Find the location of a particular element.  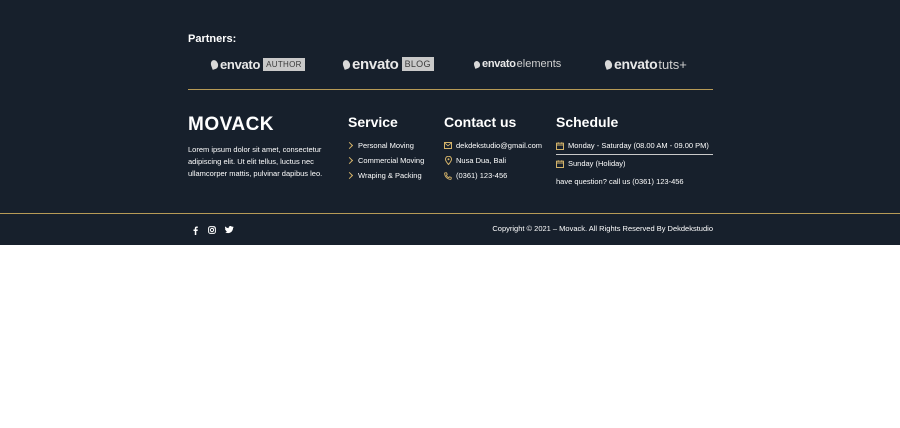

partner-tag: tuts+ is located at coordinates (672, 64).